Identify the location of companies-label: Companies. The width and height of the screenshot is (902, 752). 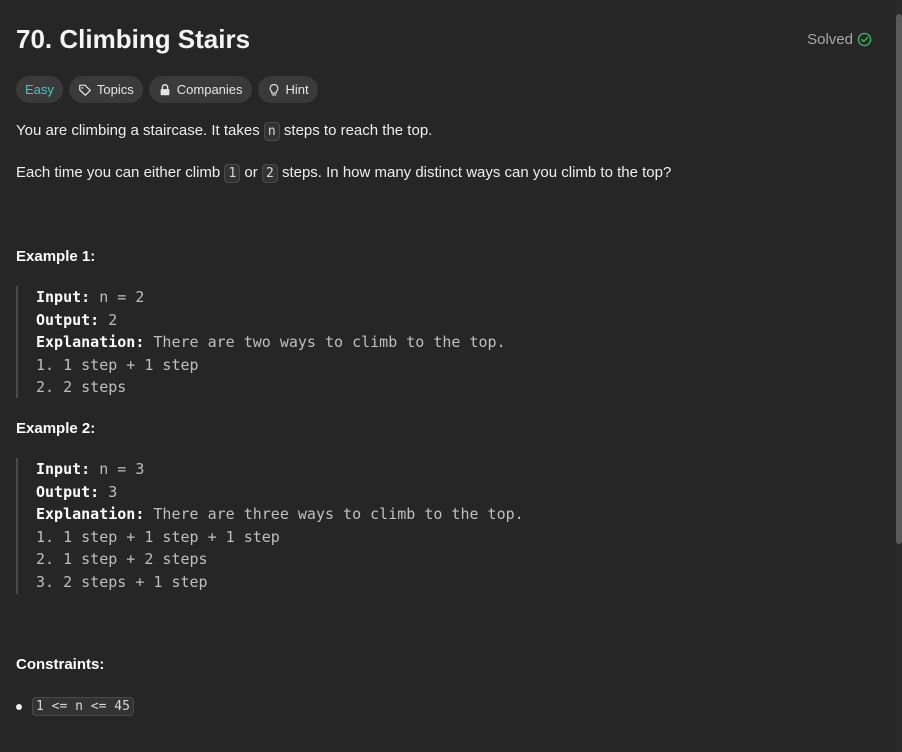
(209, 89).